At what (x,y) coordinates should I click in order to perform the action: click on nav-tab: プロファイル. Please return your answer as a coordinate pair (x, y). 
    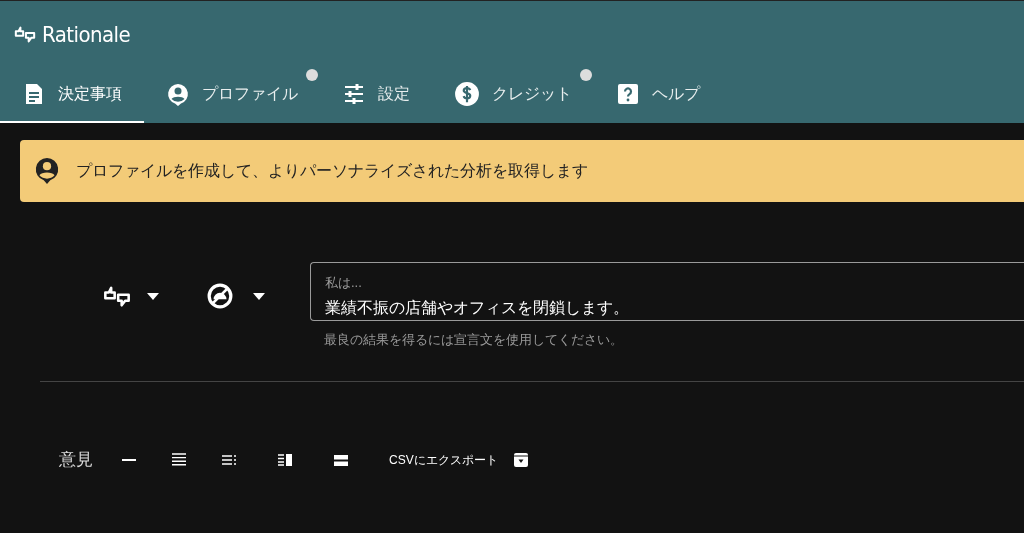
    Looking at the image, I should click on (232, 95).